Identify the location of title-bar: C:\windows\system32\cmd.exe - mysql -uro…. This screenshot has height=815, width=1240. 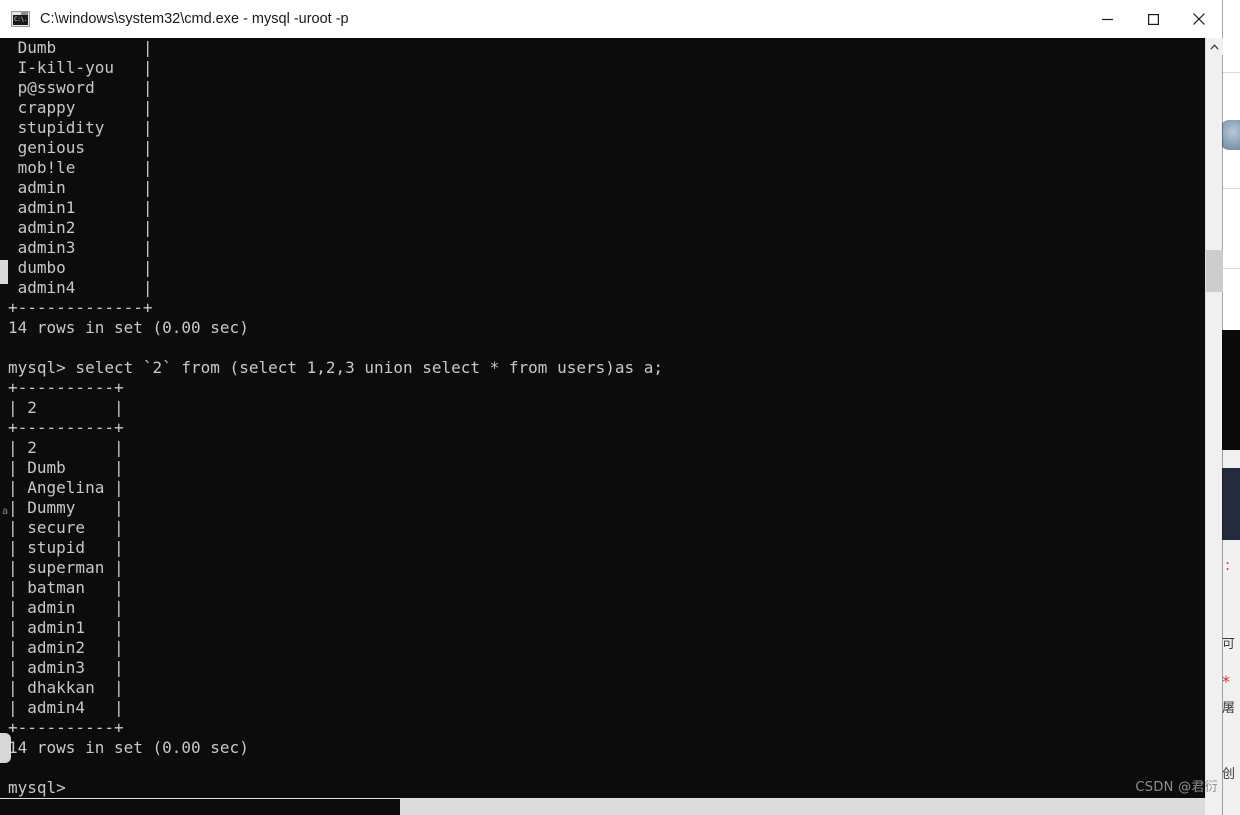
(611, 19).